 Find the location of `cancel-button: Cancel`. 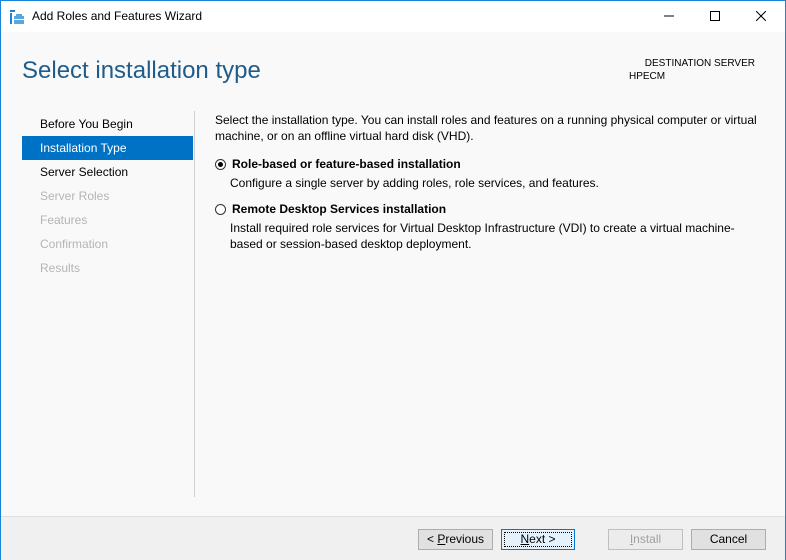

cancel-button: Cancel is located at coordinates (728, 539).